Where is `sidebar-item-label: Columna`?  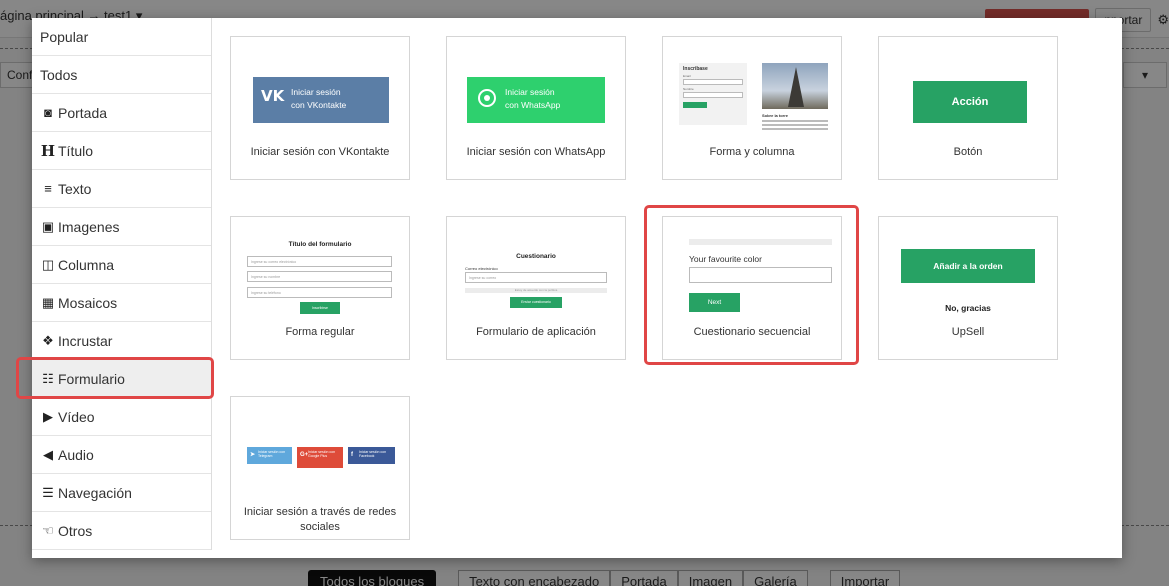
sidebar-item-label: Columna is located at coordinates (86, 264).